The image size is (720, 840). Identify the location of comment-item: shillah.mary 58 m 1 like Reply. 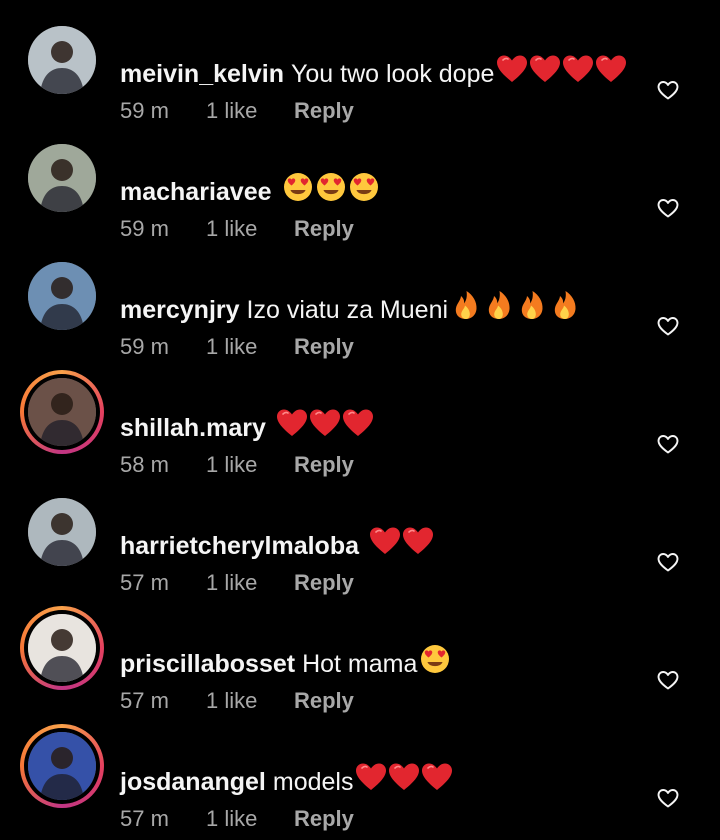
(360, 427).